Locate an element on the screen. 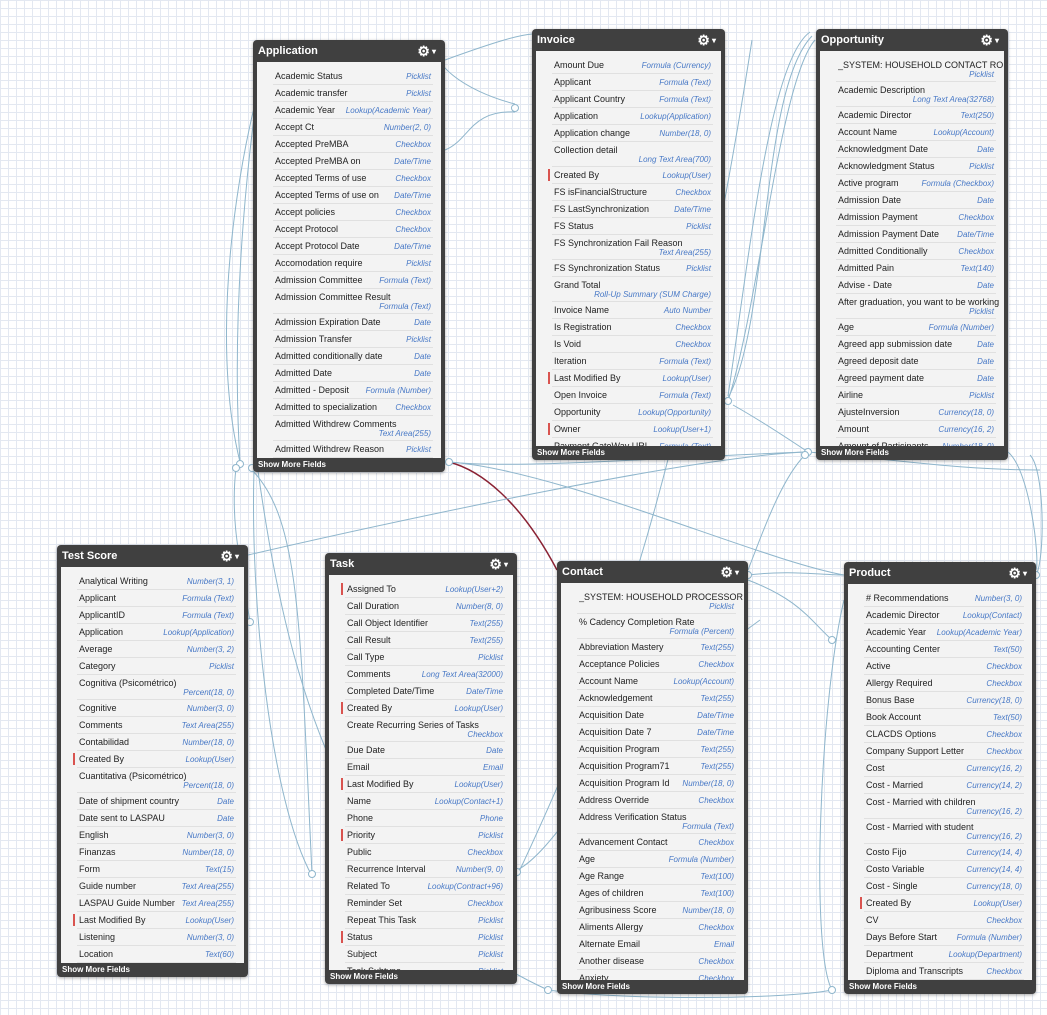 The width and height of the screenshot is (1047, 1015). field-row: Agribusiness Score Number(18, 0) is located at coordinates (656, 910).